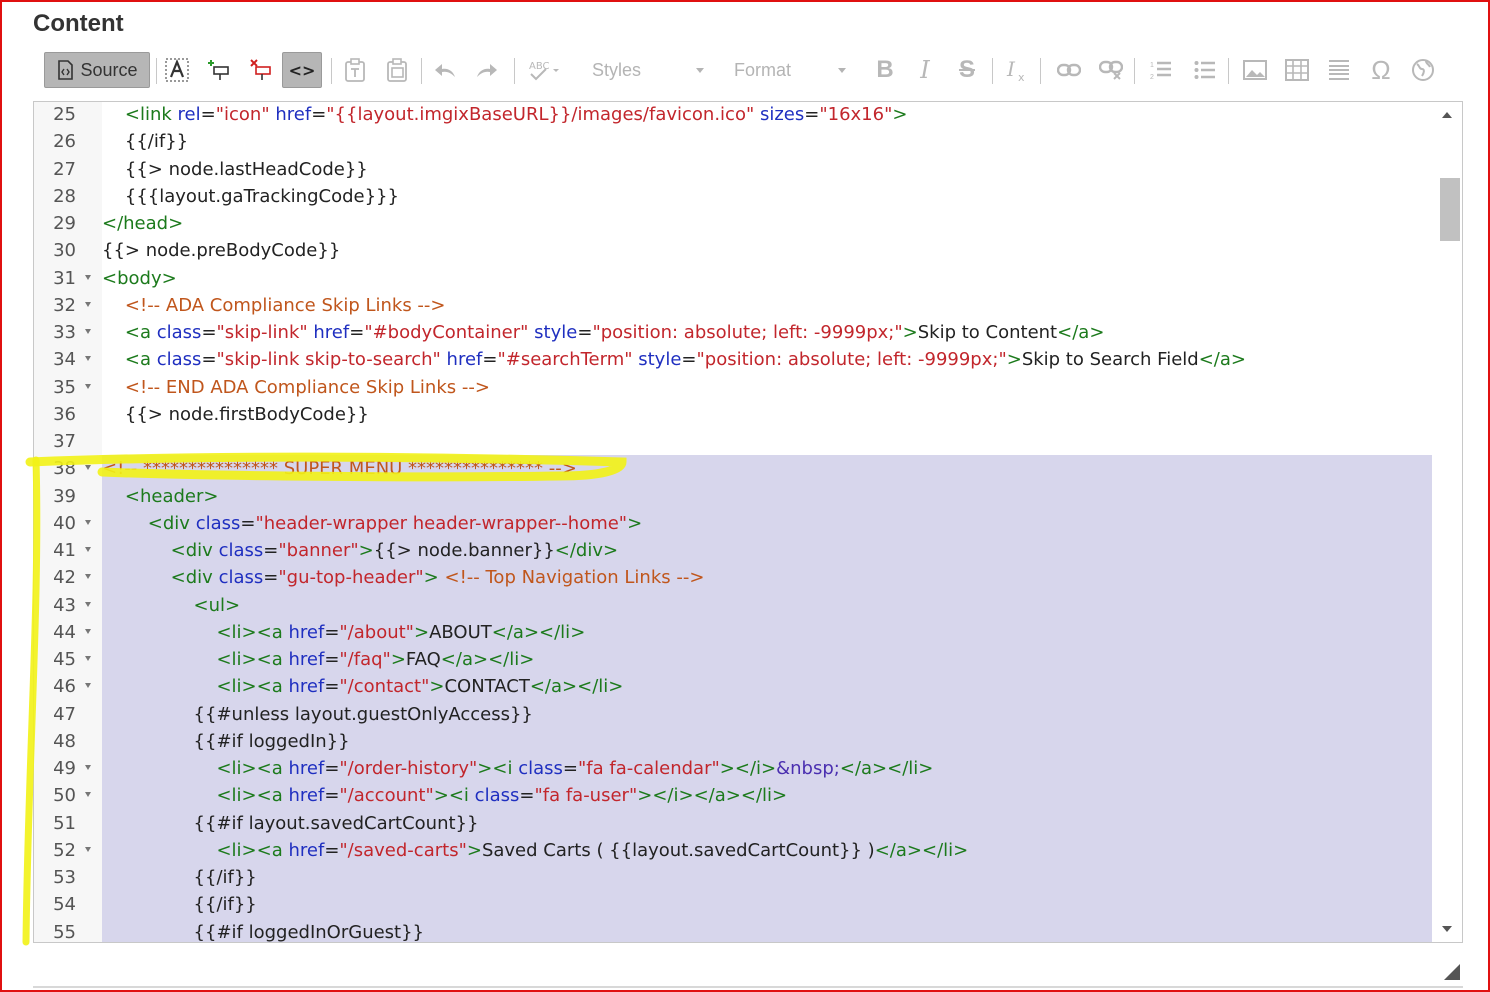  What do you see at coordinates (445, 70) in the screenshot?
I see `undo-button` at bounding box center [445, 70].